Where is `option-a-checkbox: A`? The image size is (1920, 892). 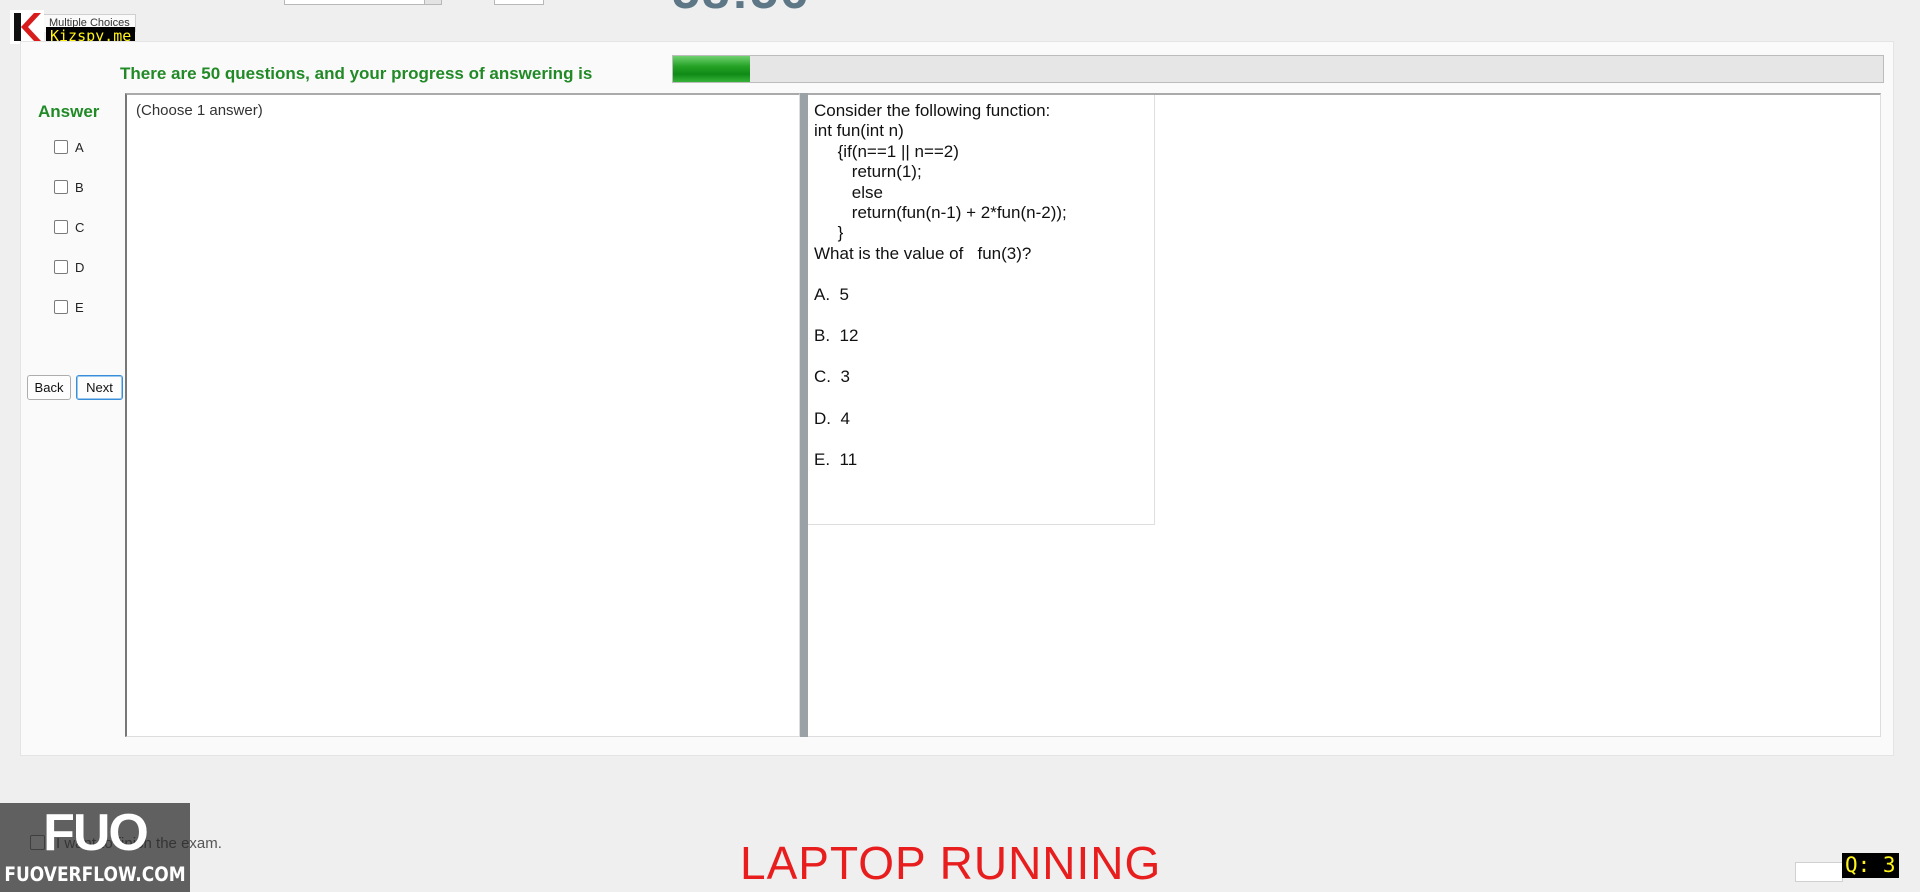
option-a-checkbox: A is located at coordinates (69, 147).